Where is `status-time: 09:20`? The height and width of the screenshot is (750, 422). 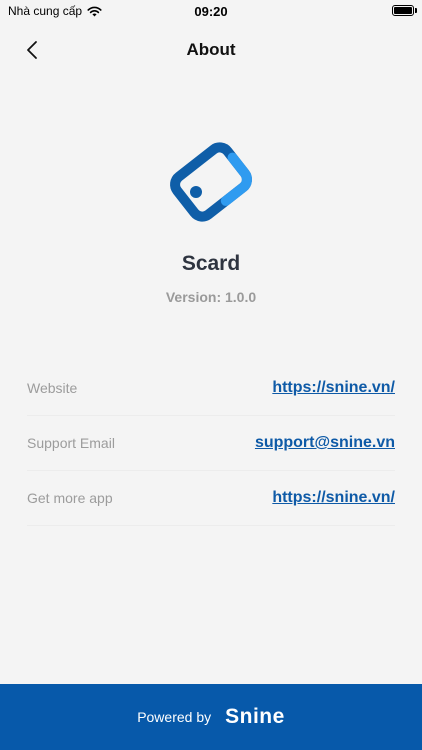 status-time: 09:20 is located at coordinates (211, 11).